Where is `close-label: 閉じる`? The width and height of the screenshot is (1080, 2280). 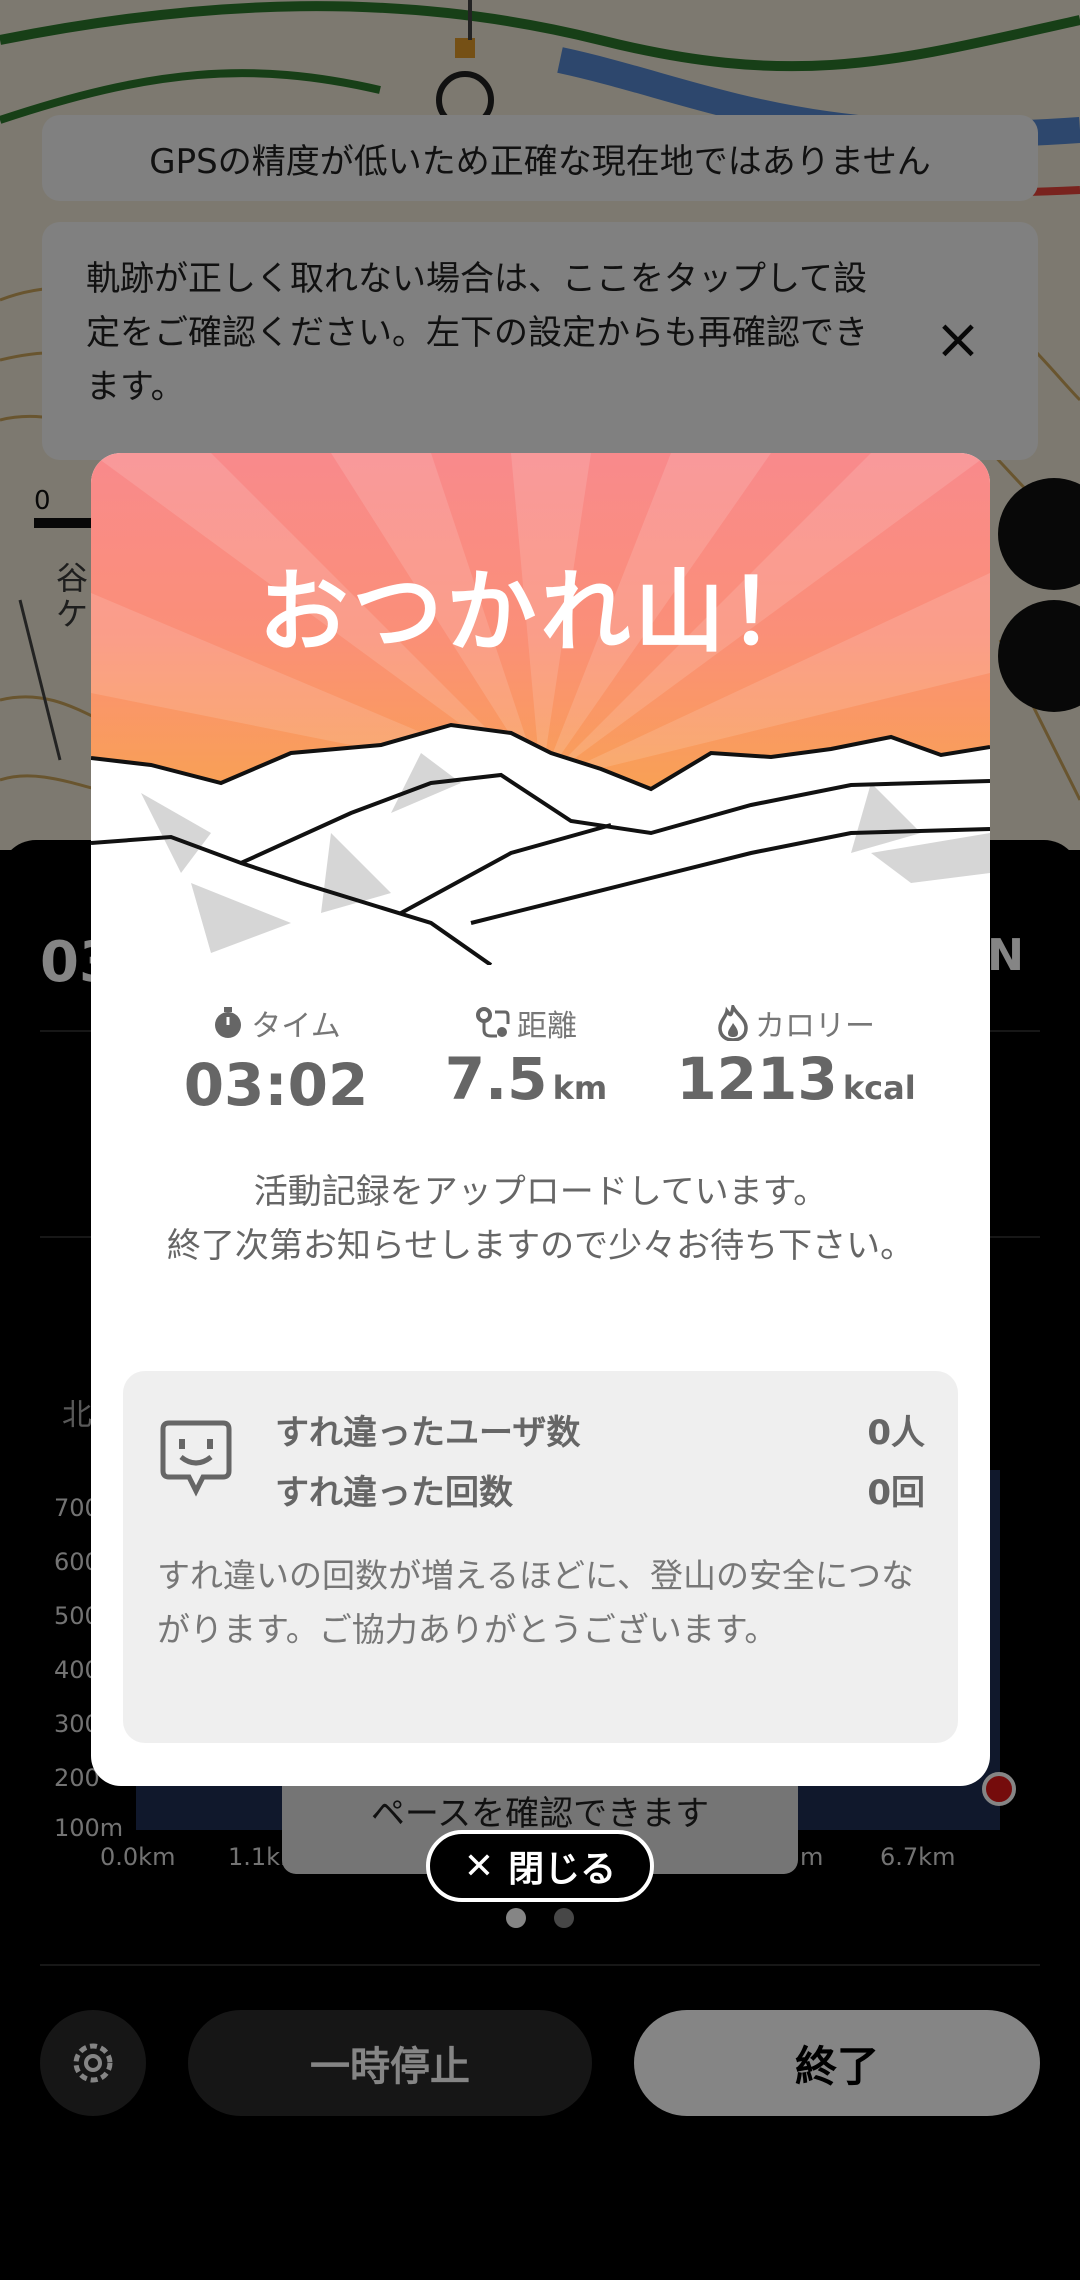 close-label: 閉じる is located at coordinates (562, 1869).